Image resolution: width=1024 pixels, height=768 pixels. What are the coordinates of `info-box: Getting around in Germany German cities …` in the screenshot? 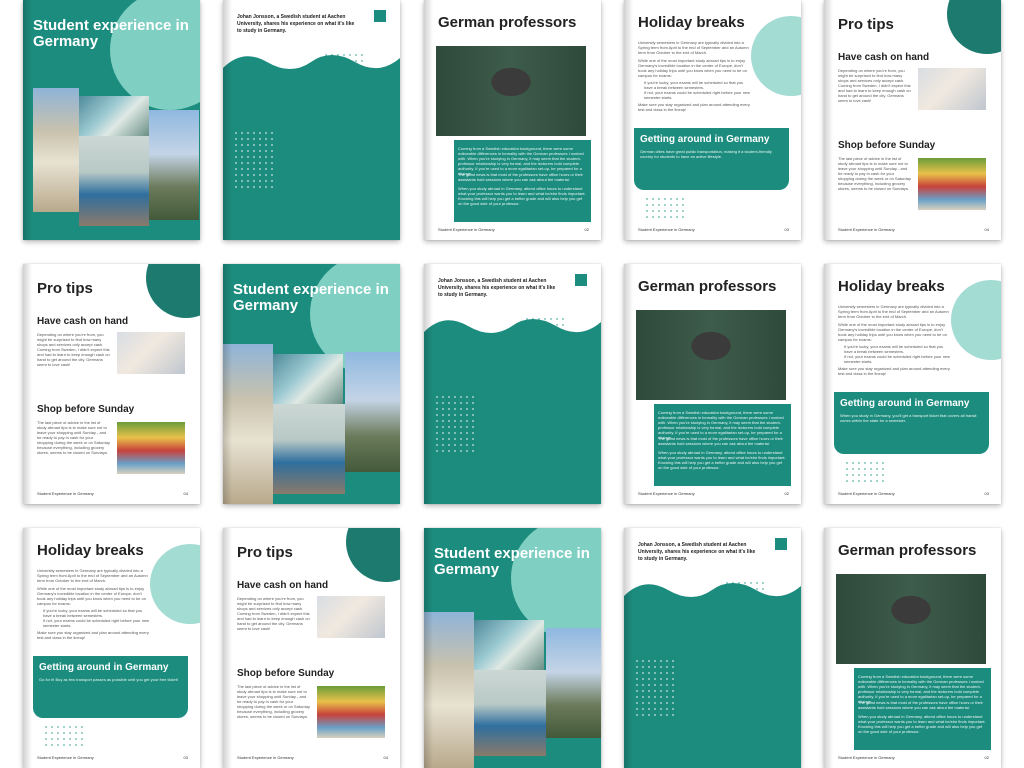 It's located at (711, 159).